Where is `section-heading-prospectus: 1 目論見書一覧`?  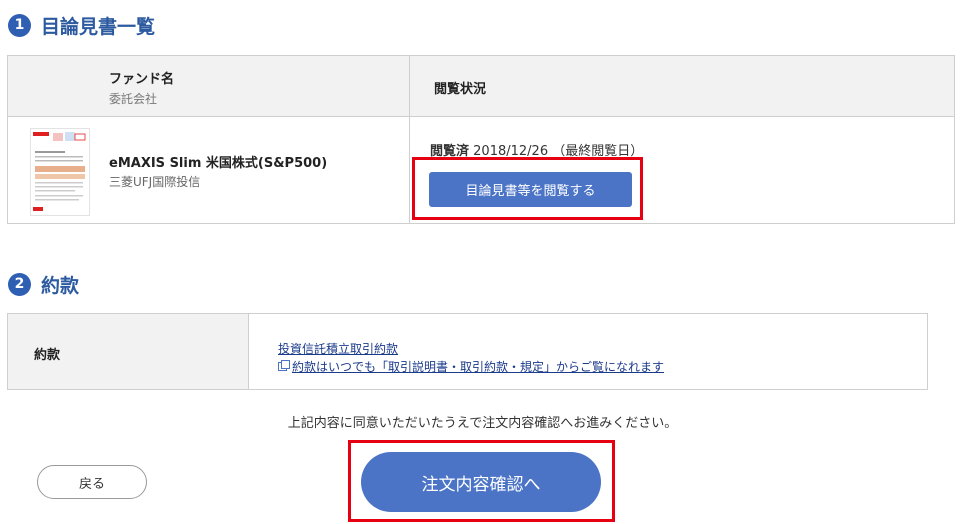 section-heading-prospectus: 1 目論見書一覧 is located at coordinates (81, 25).